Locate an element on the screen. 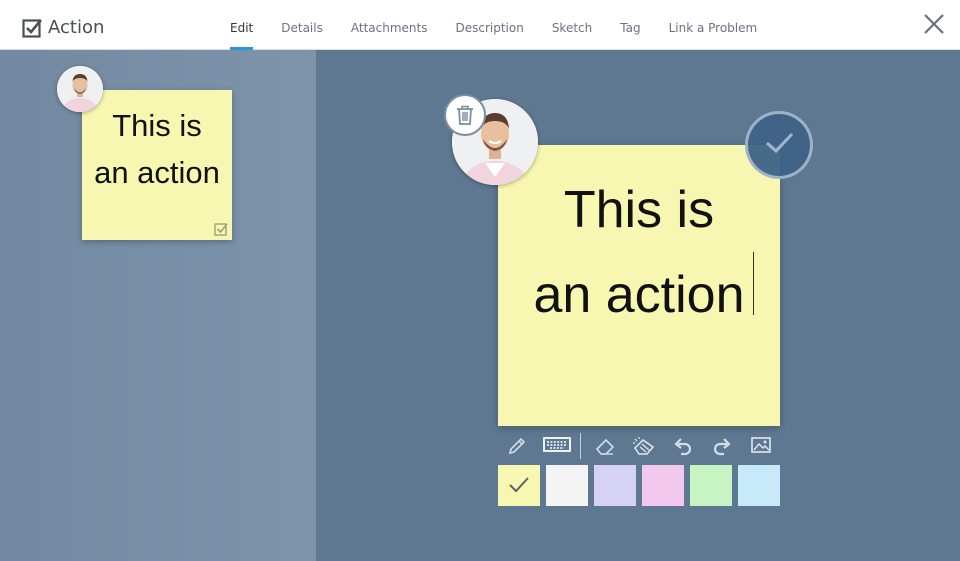 This screenshot has width=960, height=561. delete-button is located at coordinates (465, 115).